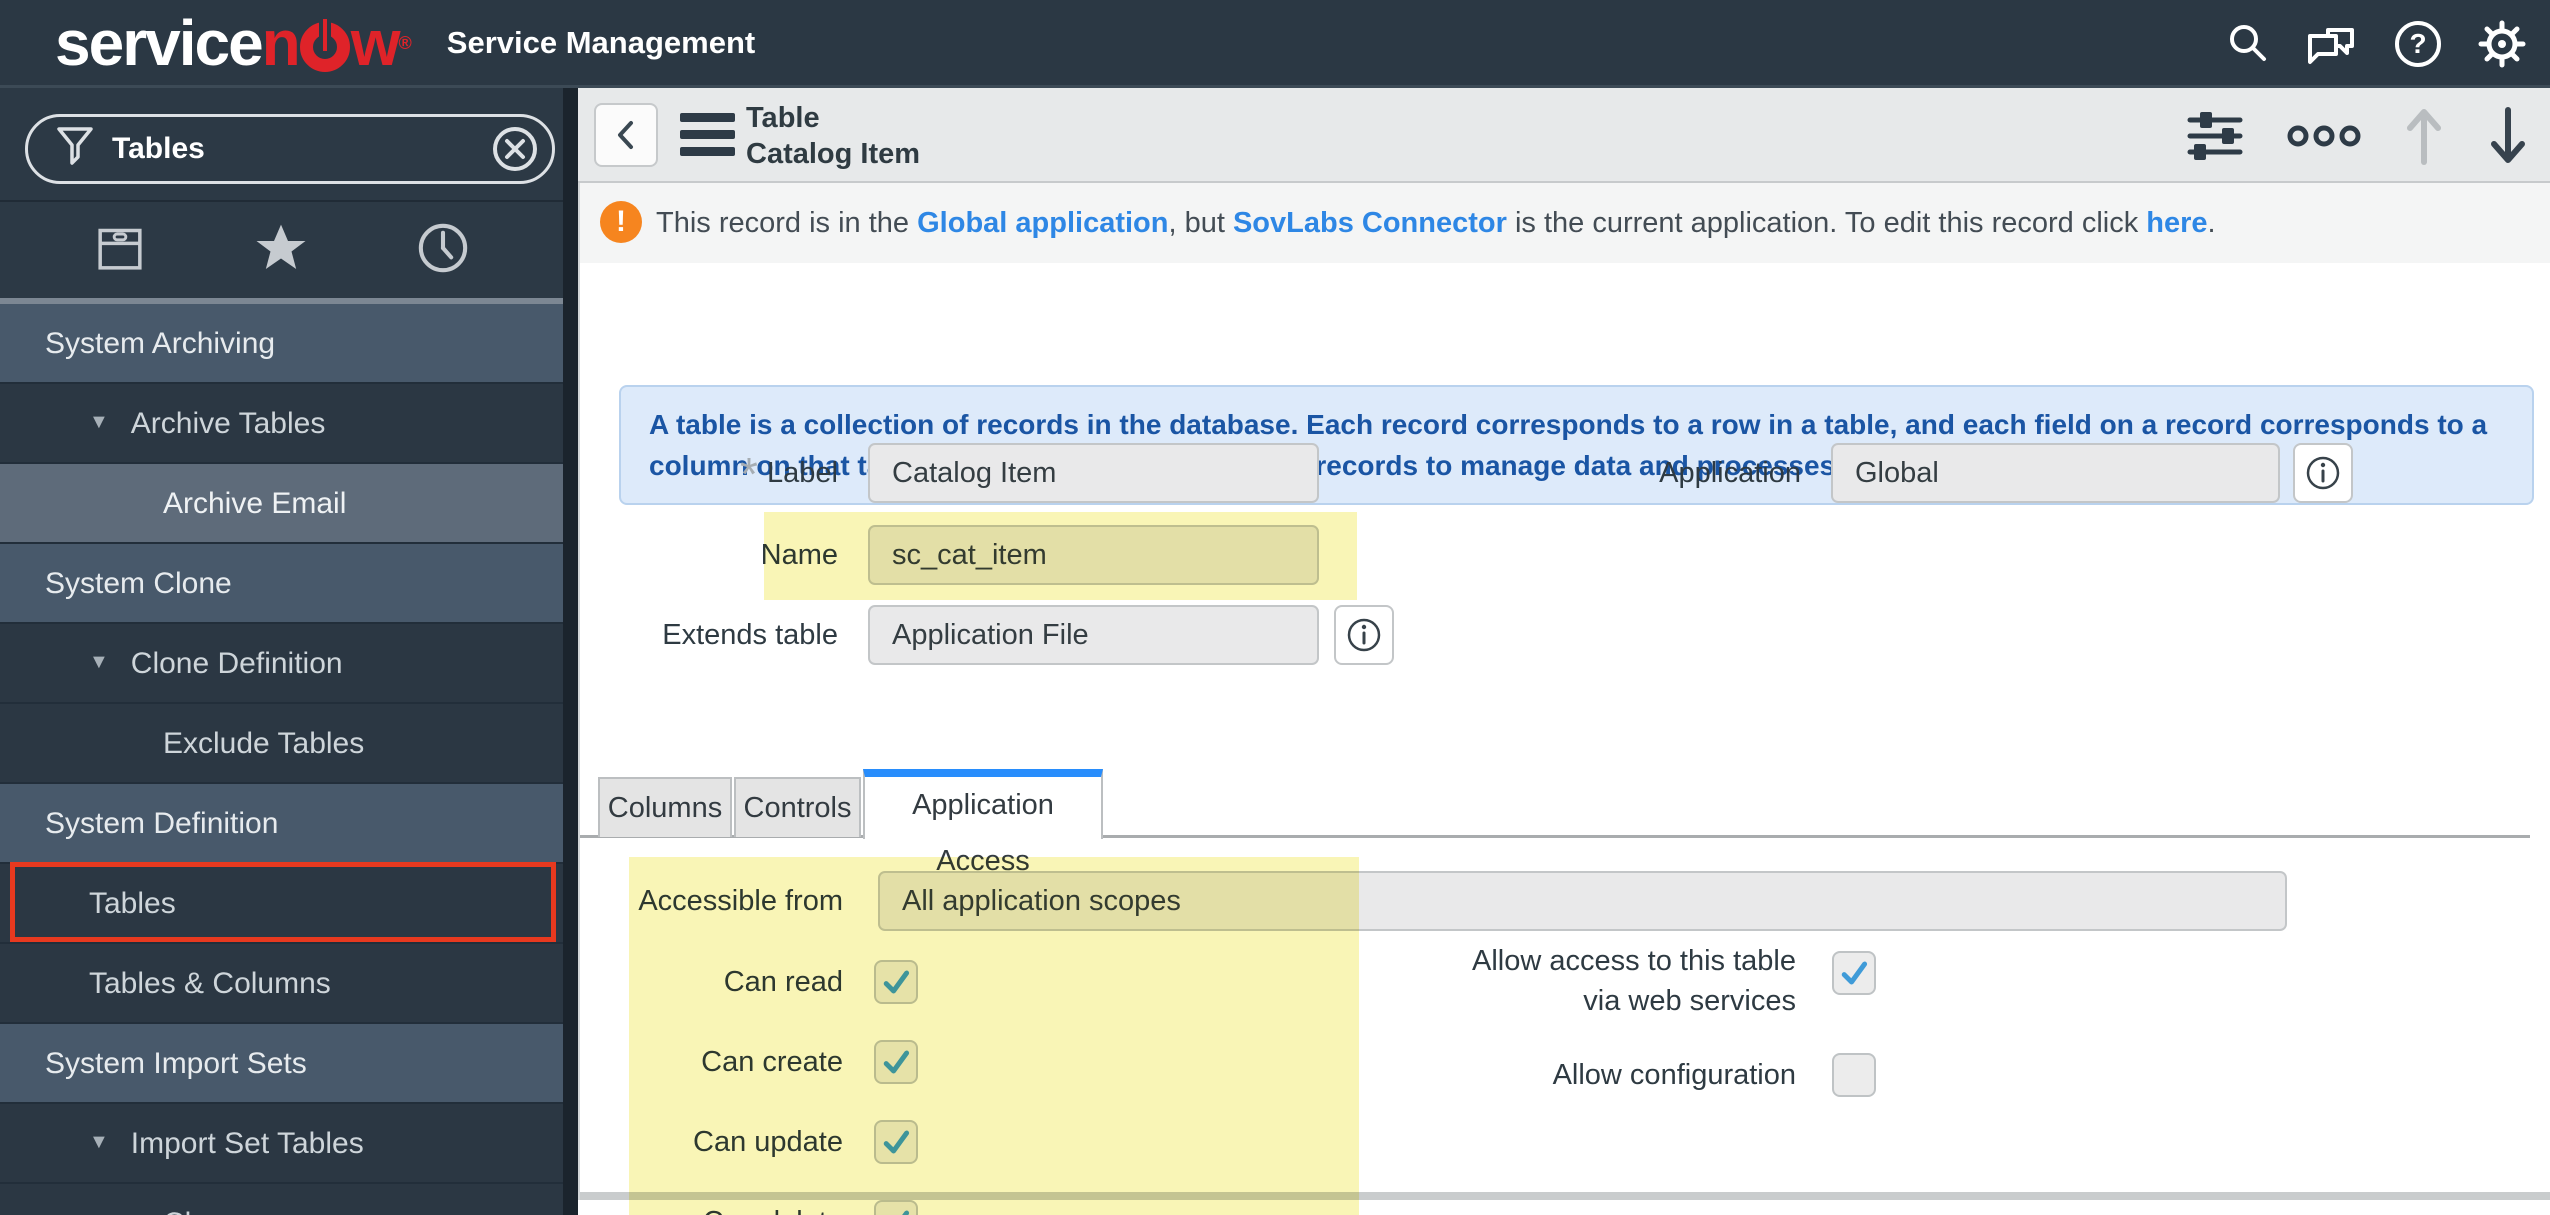 This screenshot has height=1215, width=2550. Describe the element at coordinates (1674, 1075) in the screenshot. I see `allow-configuration-label: Allow configuration` at that location.